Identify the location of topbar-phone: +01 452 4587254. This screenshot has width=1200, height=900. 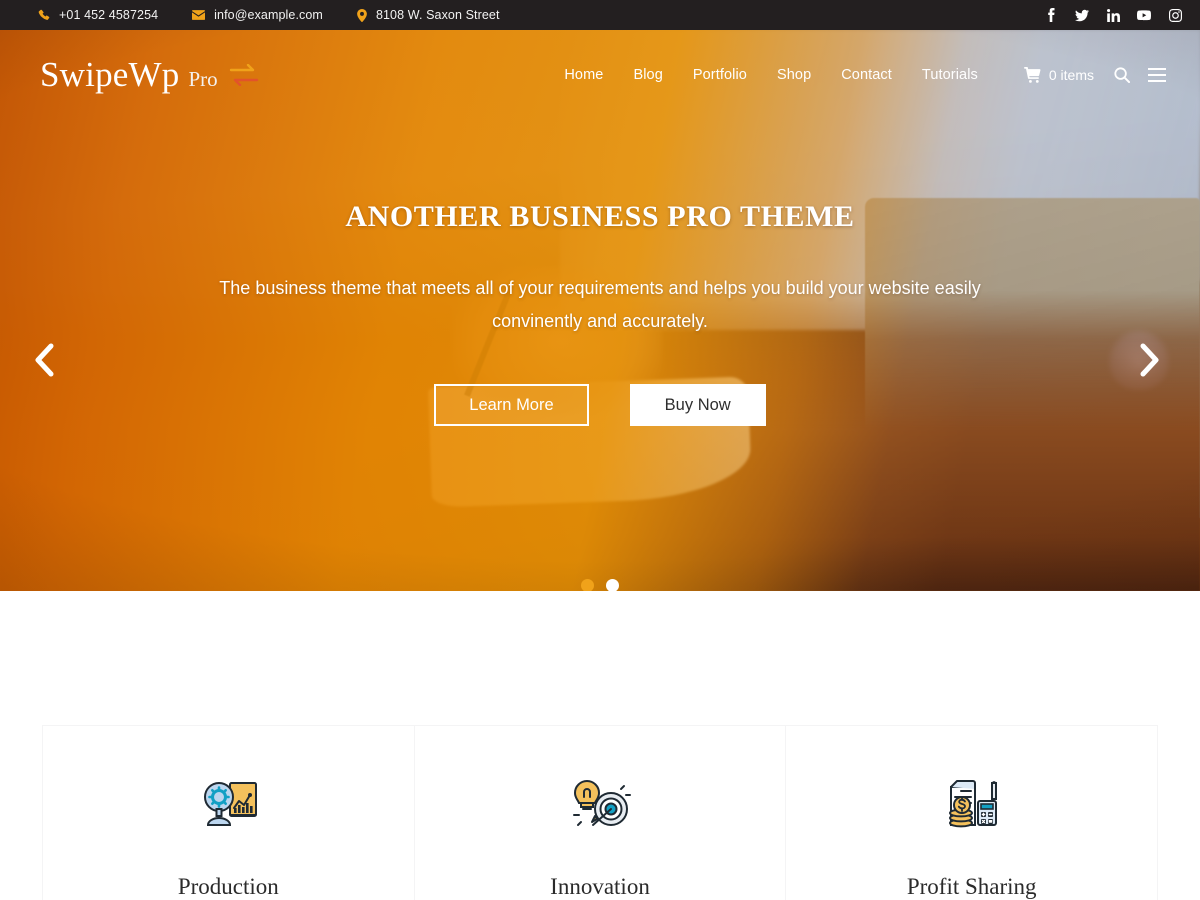
(98, 15).